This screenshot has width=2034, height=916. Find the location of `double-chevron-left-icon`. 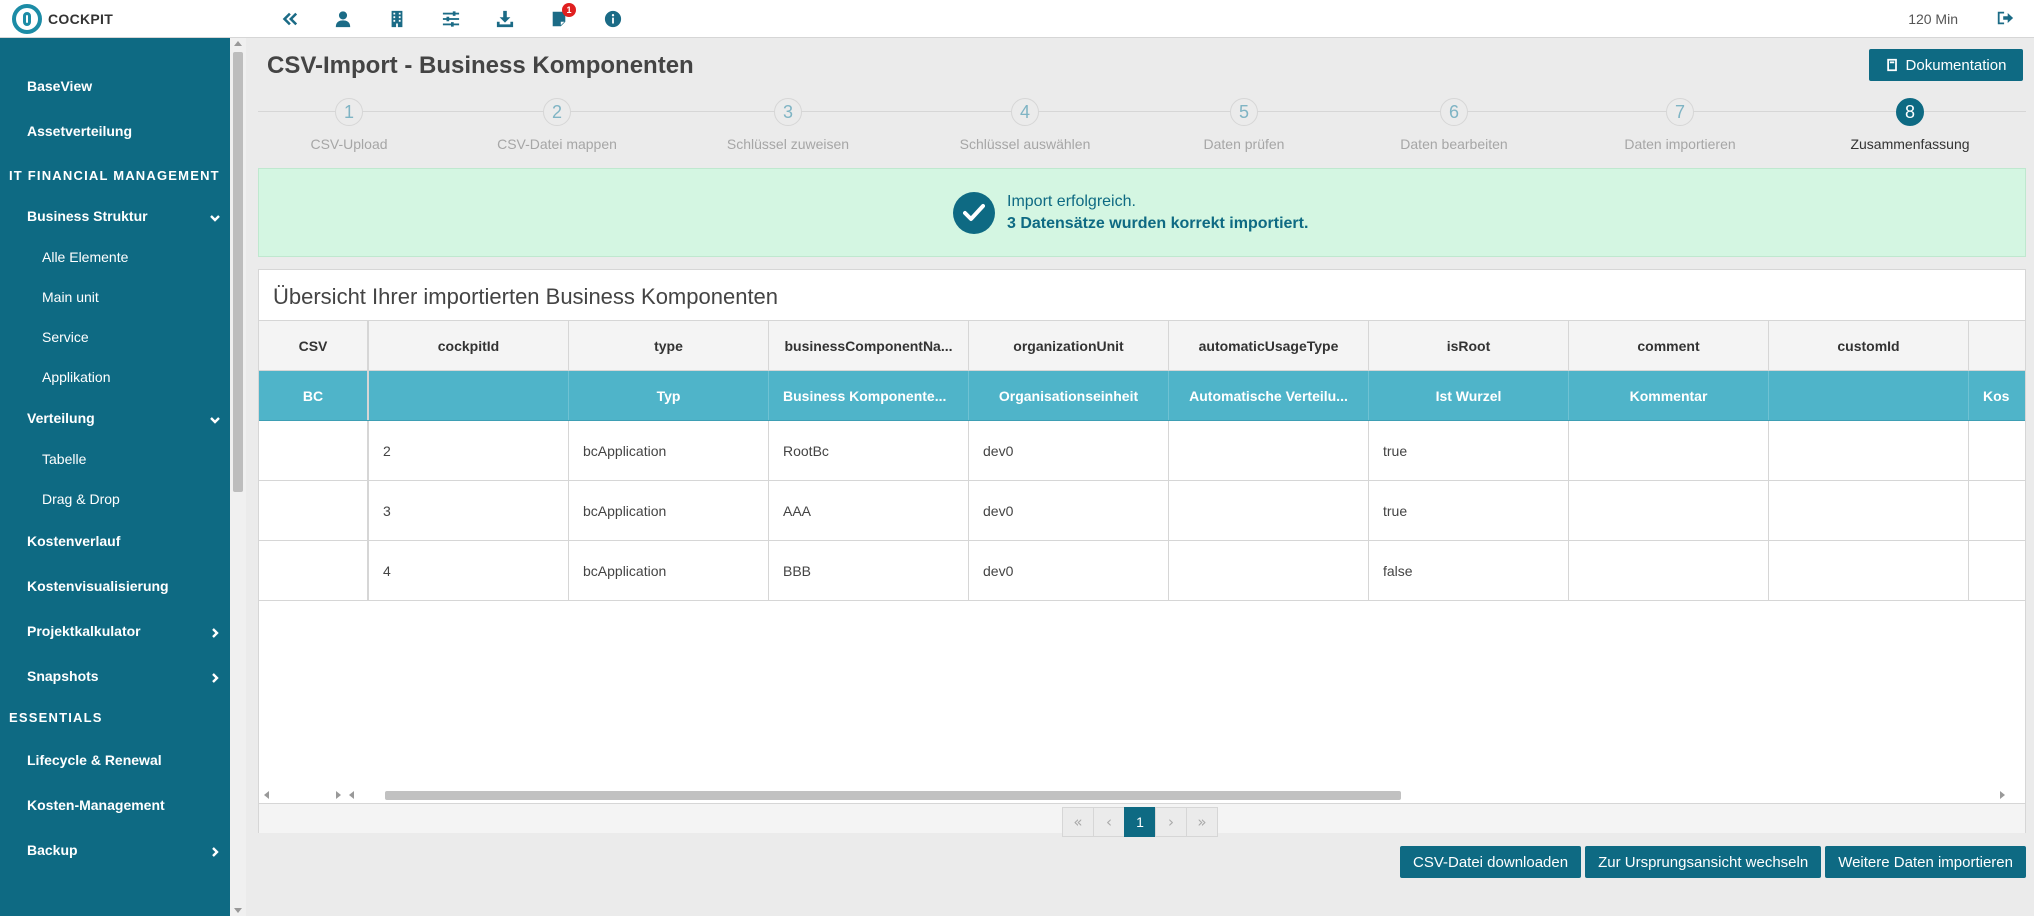

double-chevron-left-icon is located at coordinates (289, 19).